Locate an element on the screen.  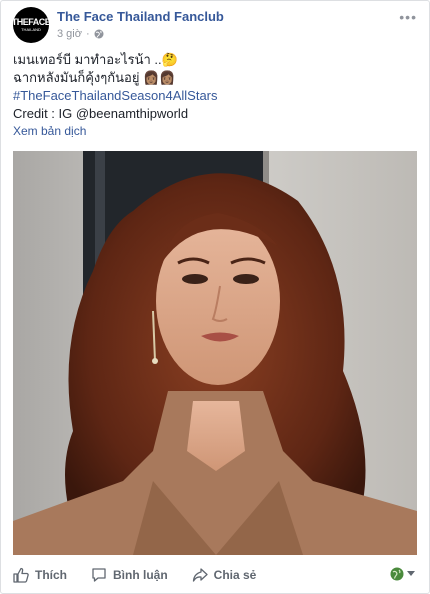
hashtag-link: #TheFaceThailandSeason4AllStars is located at coordinates (213, 96).